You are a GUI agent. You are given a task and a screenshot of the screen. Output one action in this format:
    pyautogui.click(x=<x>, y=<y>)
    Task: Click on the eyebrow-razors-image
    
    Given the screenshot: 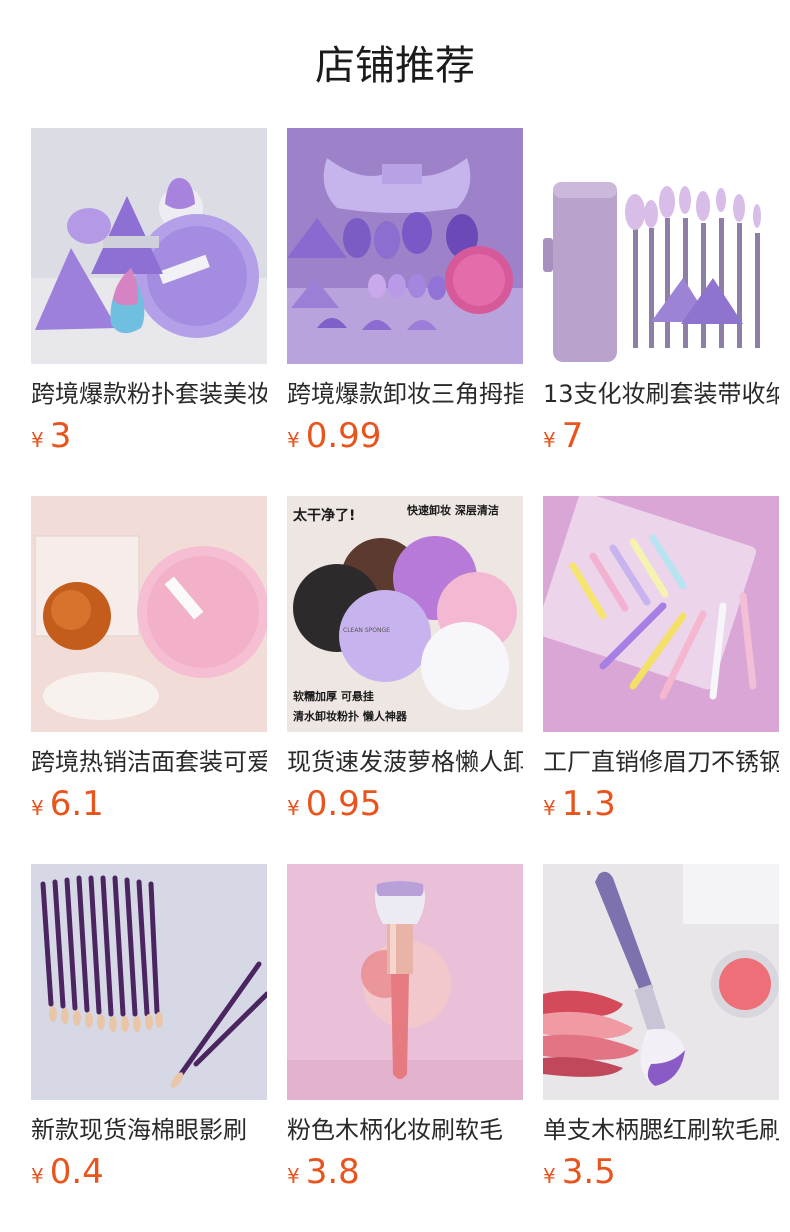 What is the action you would take?
    pyautogui.click(x=661, y=614)
    